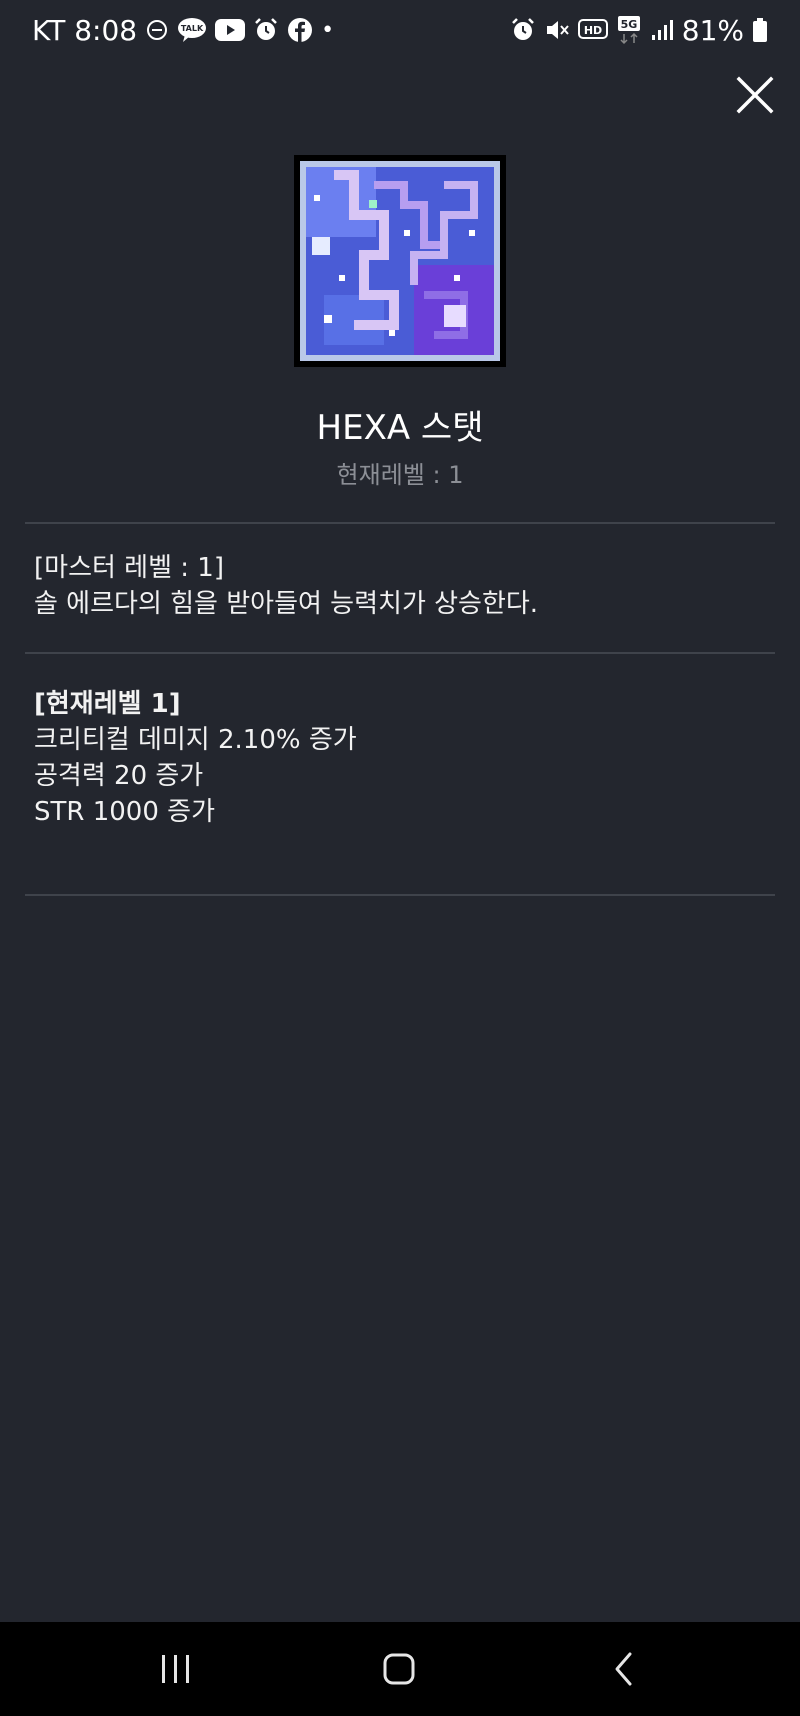  I want to click on talk-badge-text: TALK, so click(192, 28).